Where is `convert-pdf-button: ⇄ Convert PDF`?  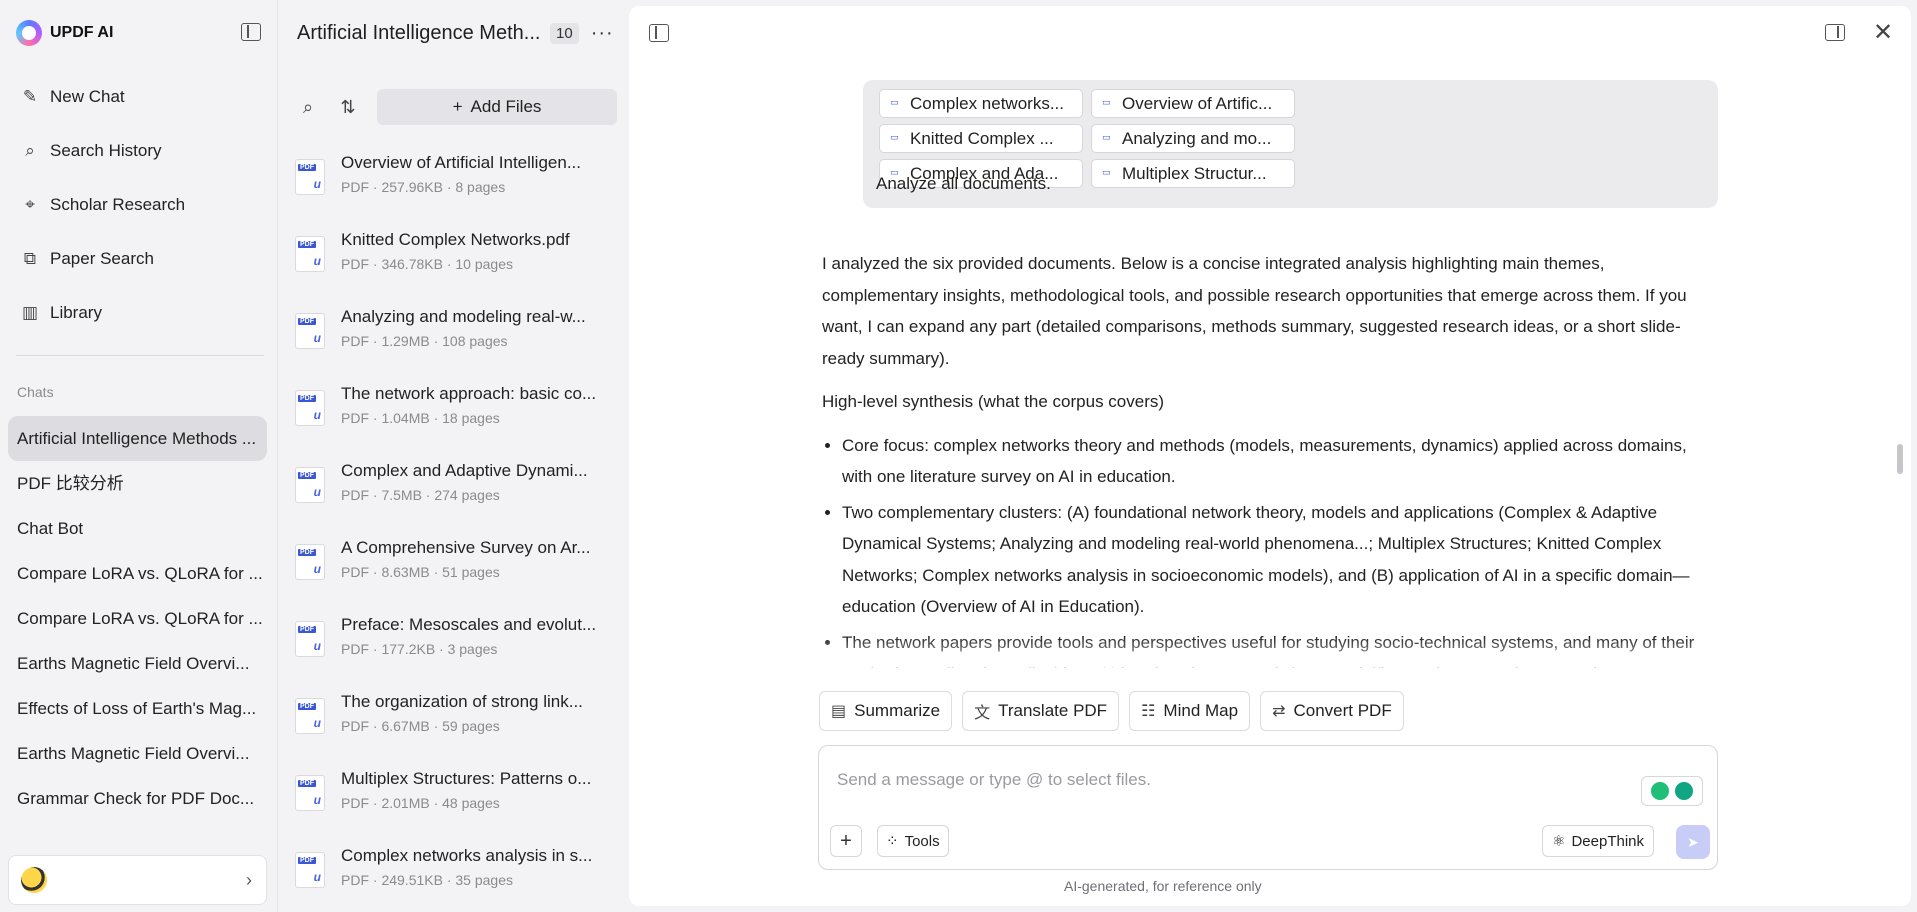
convert-pdf-button: ⇄ Convert PDF is located at coordinates (1332, 711).